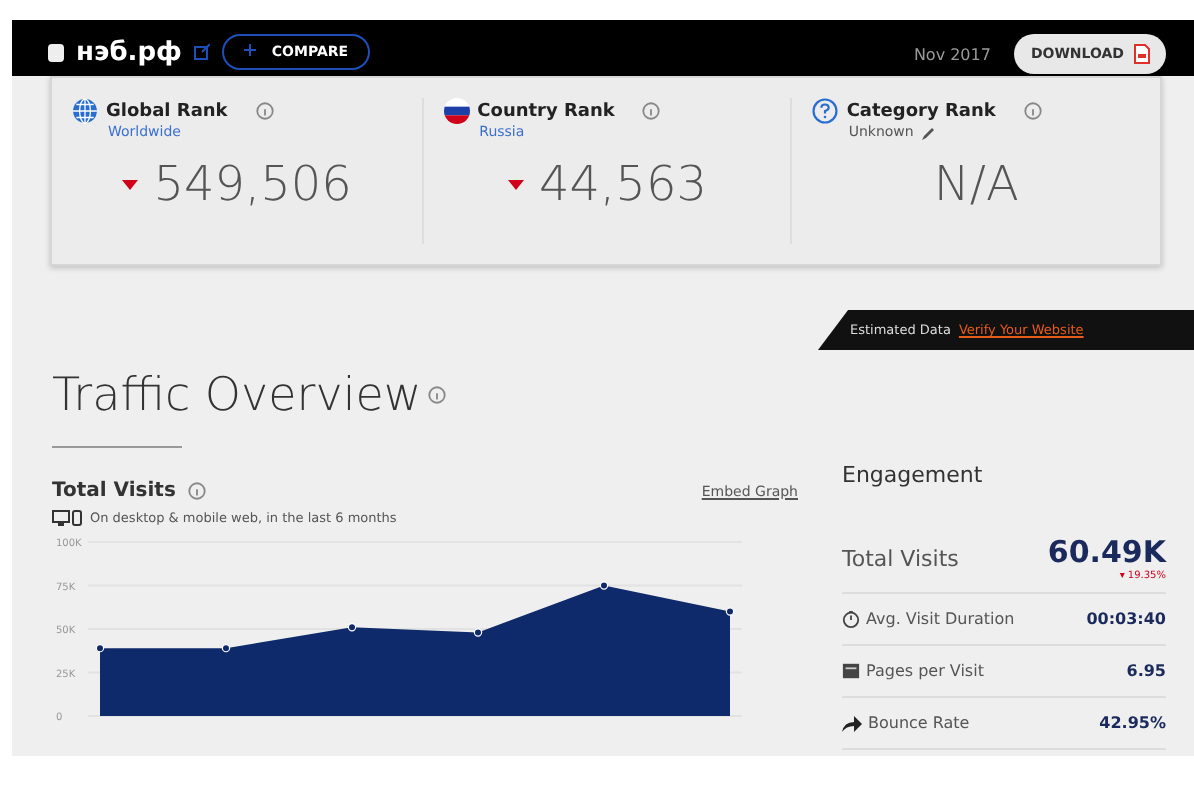 The width and height of the screenshot is (1194, 806). Describe the element at coordinates (252, 184) in the screenshot. I see `rank-value: 549,506` at that location.